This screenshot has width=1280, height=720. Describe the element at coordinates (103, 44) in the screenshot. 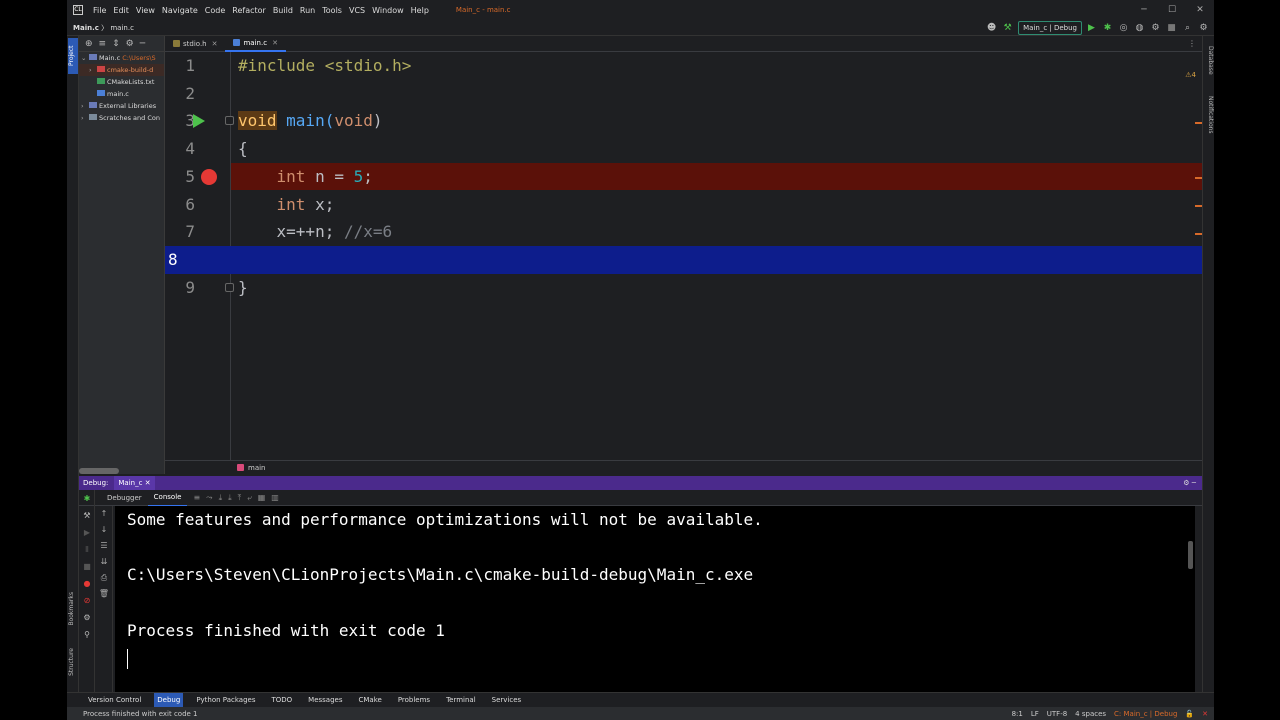

I see `expand-all-icon: ≡` at that location.